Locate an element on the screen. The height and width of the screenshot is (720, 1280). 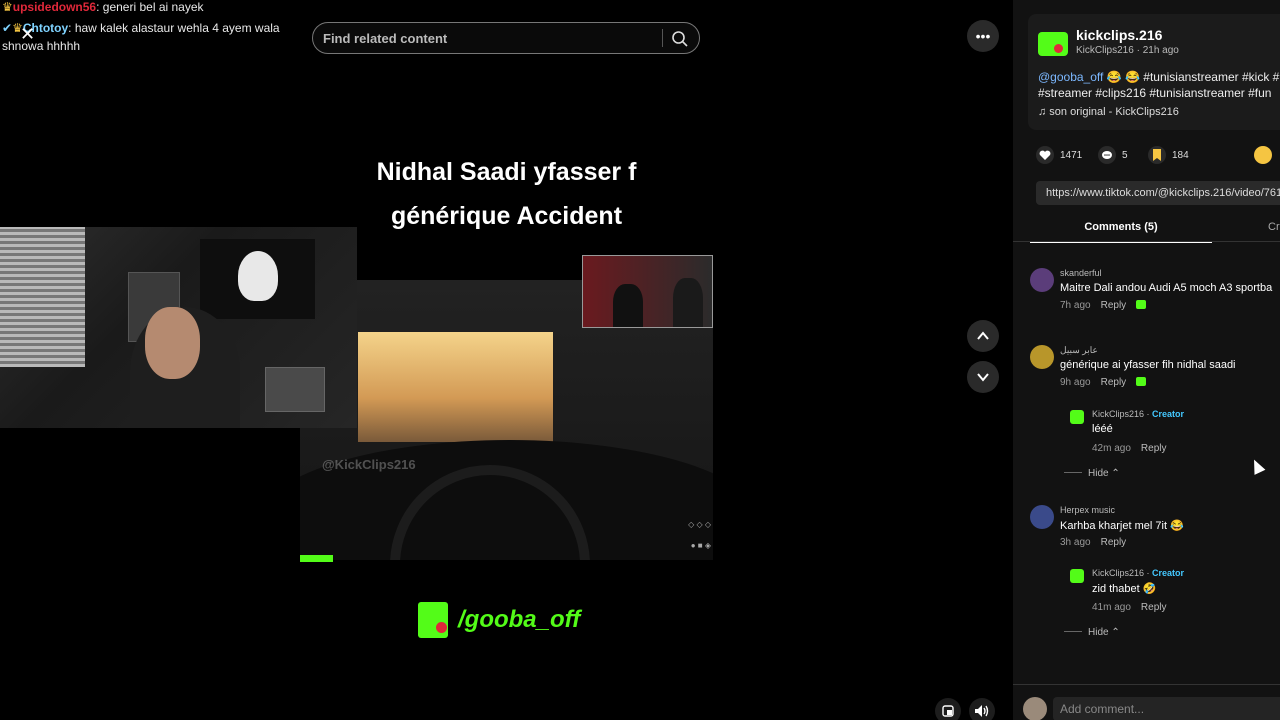
chat-message: ♛upsidedown56: generi bel ai nayek is located at coordinates (103, 8).